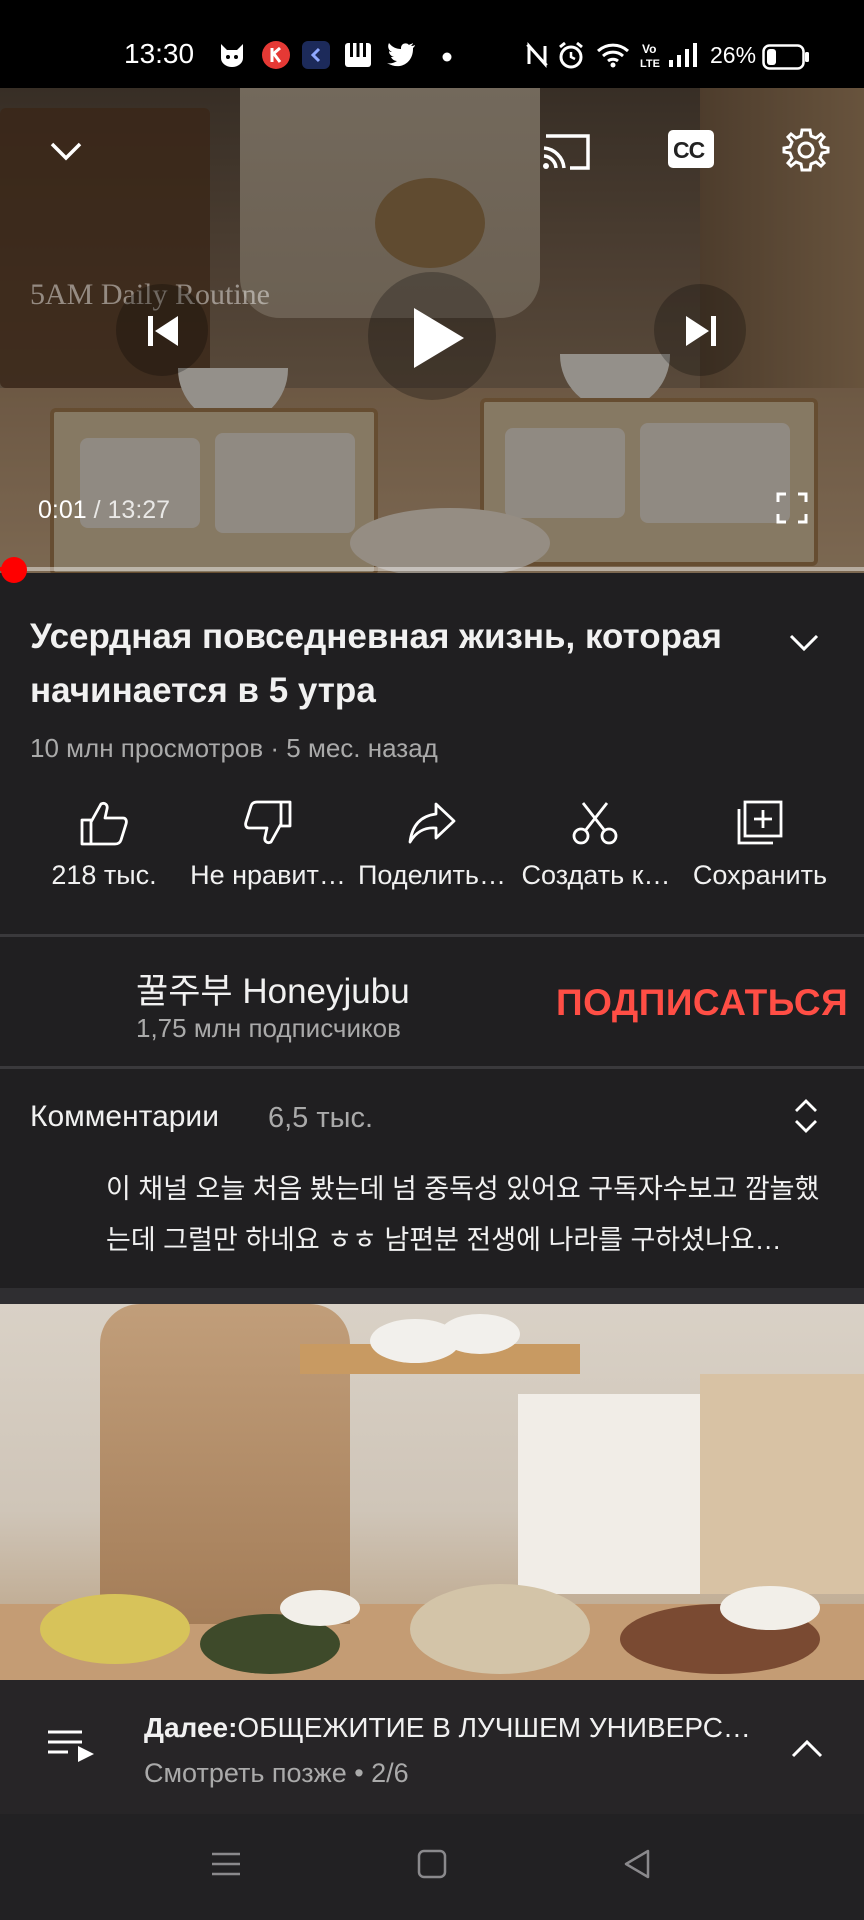 Image resolution: width=864 pixels, height=1920 pixels. I want to click on save-button: Сохранить, so click(760, 845).